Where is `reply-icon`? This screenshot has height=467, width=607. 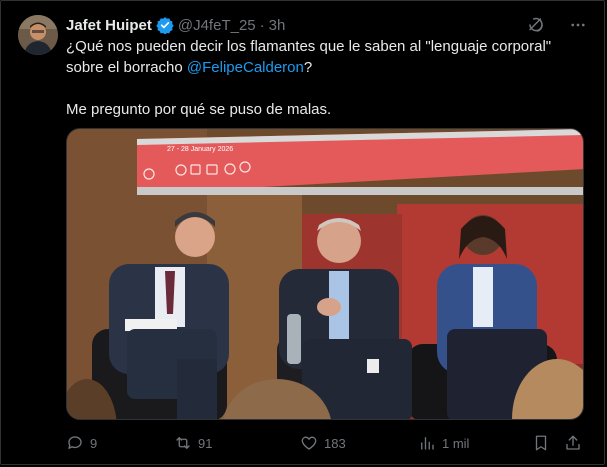
reply-icon is located at coordinates (75, 442).